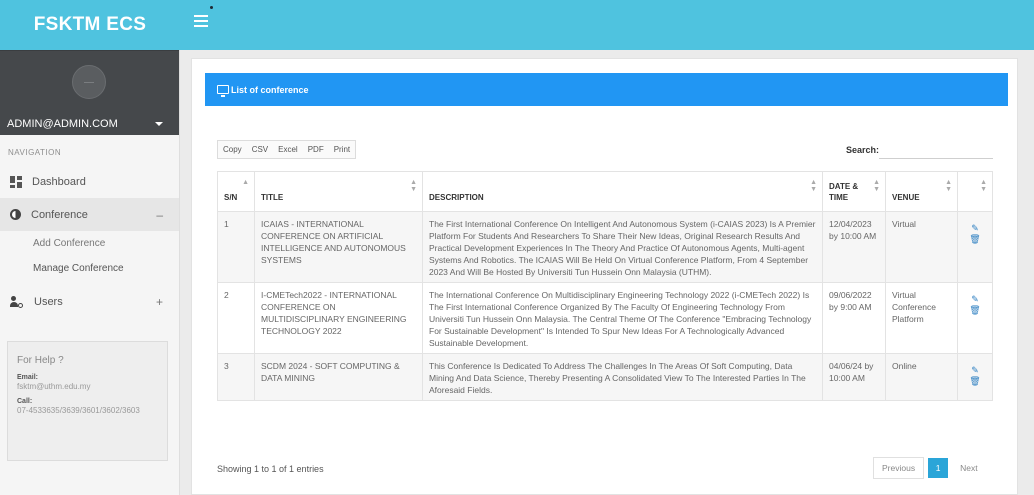  Describe the element at coordinates (159, 302) in the screenshot. I see `expand-icon: +` at that location.